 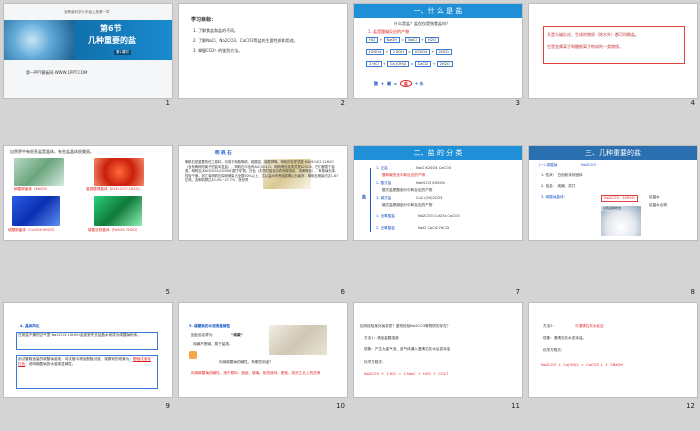 I want to click on slide10-line2: 纯碱不是碱，属于盐类。, so click(x=213, y=344).